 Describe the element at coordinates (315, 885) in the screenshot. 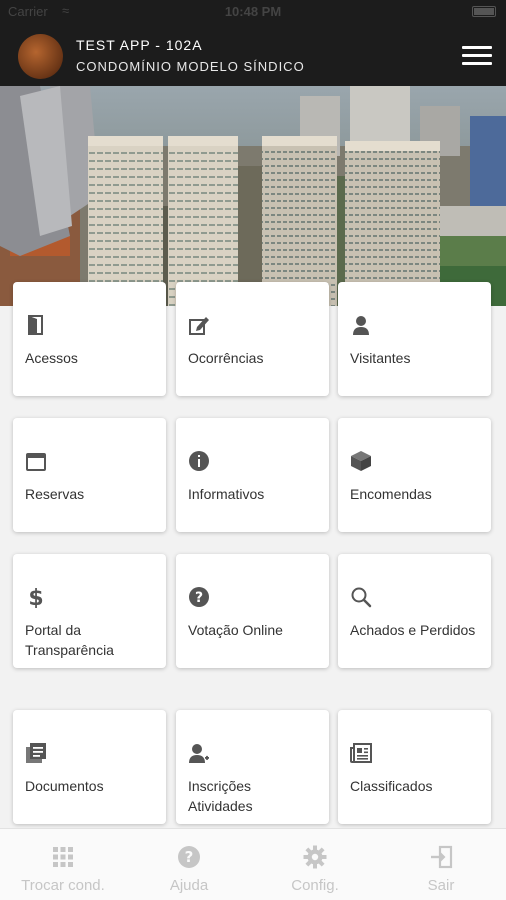

I see `tab-label: Config.` at that location.